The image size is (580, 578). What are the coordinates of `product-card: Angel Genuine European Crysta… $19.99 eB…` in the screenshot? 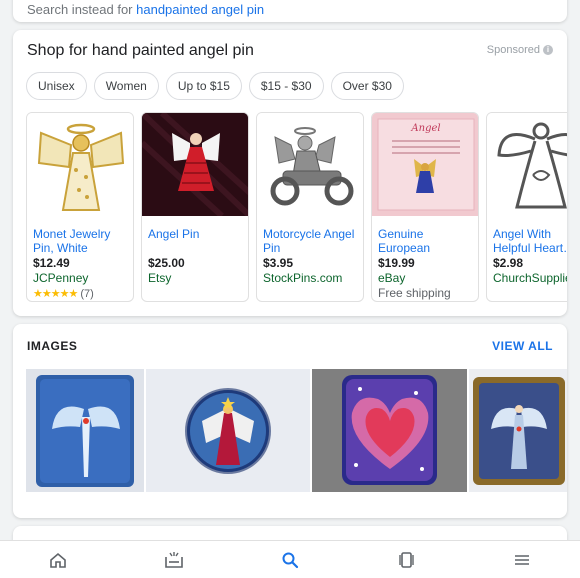 It's located at (425, 207).